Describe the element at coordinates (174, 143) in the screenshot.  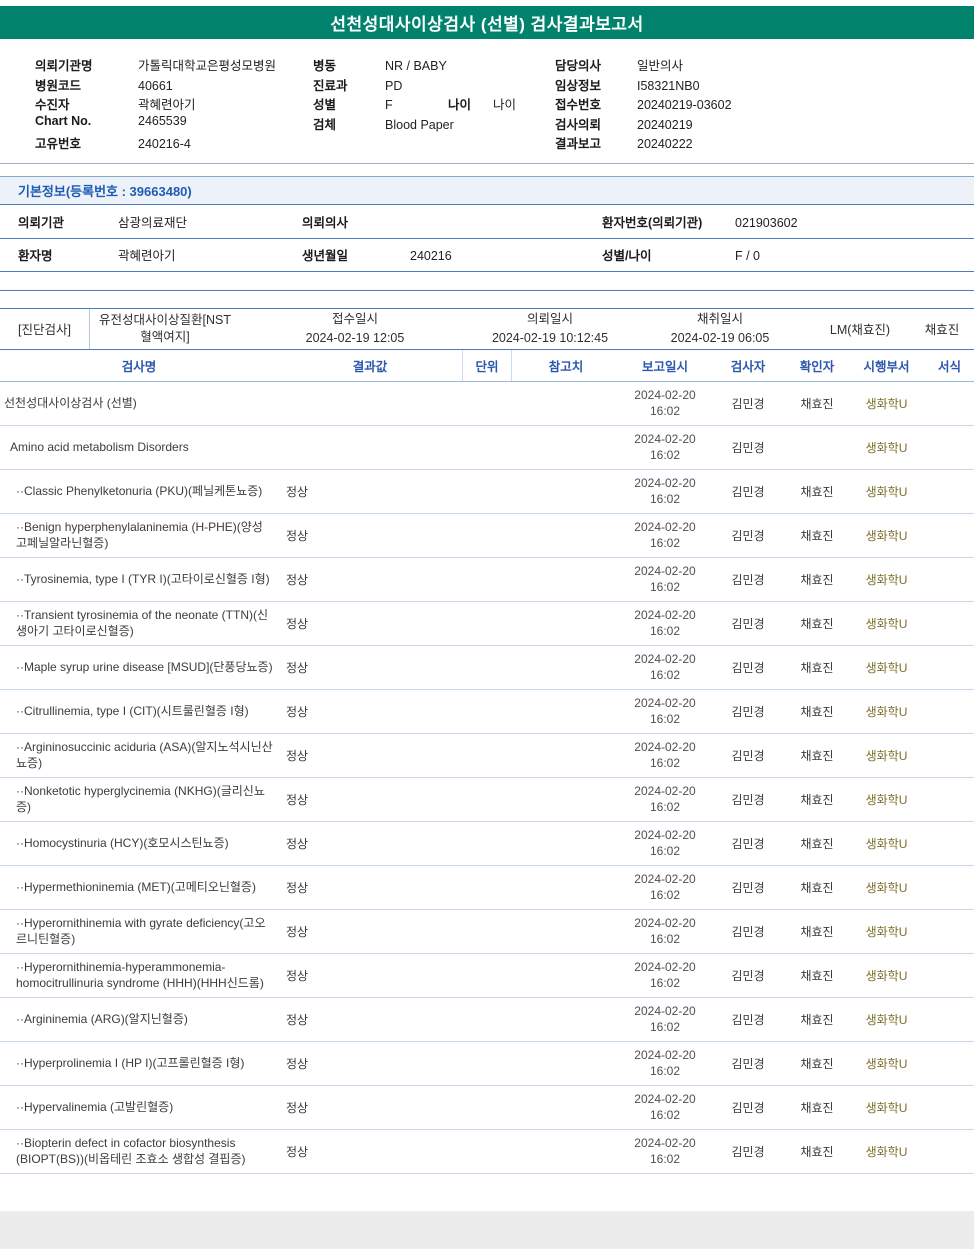
I see `patient-header-row: 고유번호 240216-4` at that location.